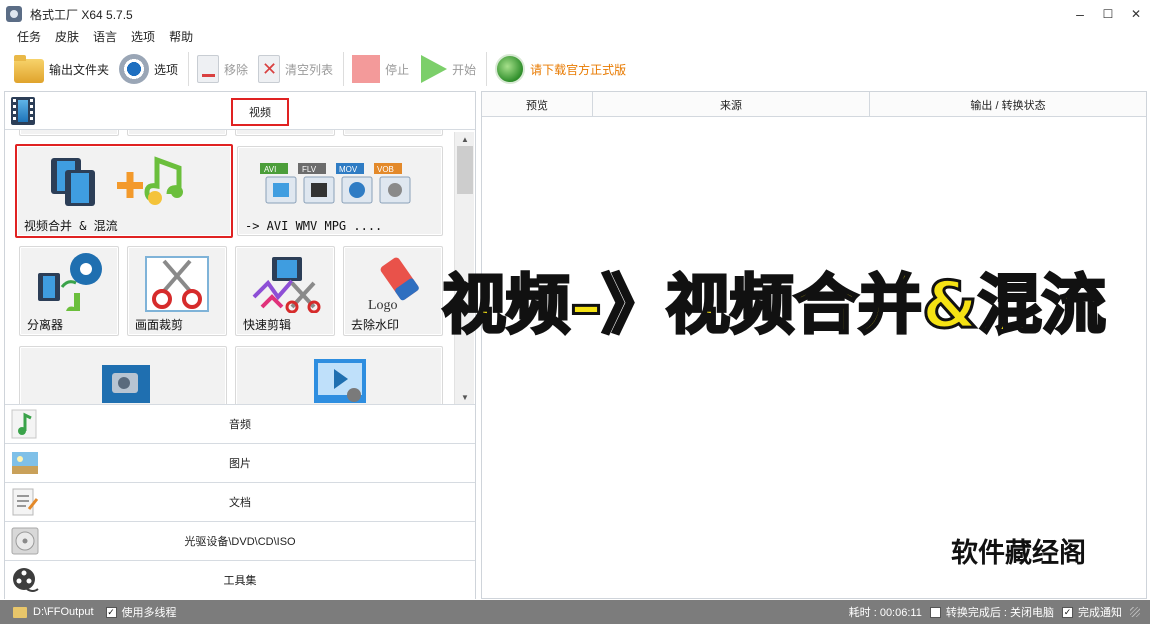  I want to click on category-document-label: 文档, so click(240, 503).